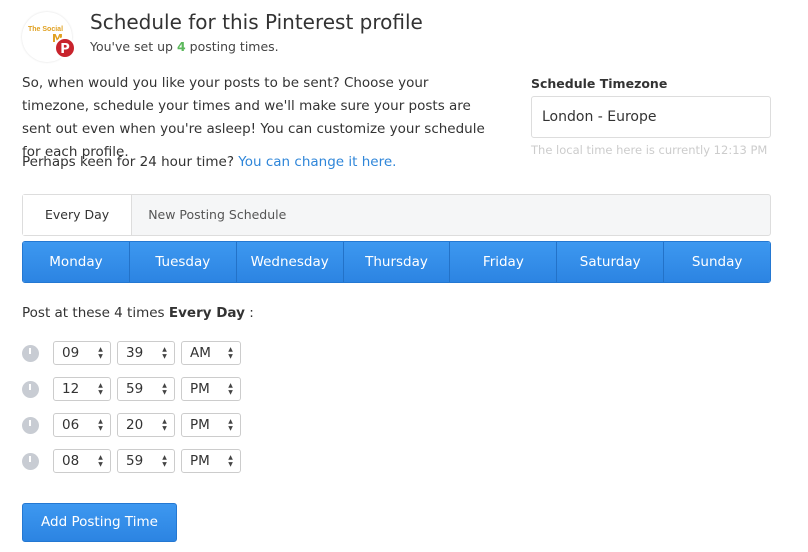 The width and height of the screenshot is (808, 552). What do you see at coordinates (717, 262) in the screenshot?
I see `day-sunday: Sunday` at bounding box center [717, 262].